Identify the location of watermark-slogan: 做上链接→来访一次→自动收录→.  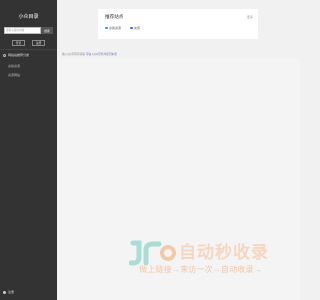
(200, 269).